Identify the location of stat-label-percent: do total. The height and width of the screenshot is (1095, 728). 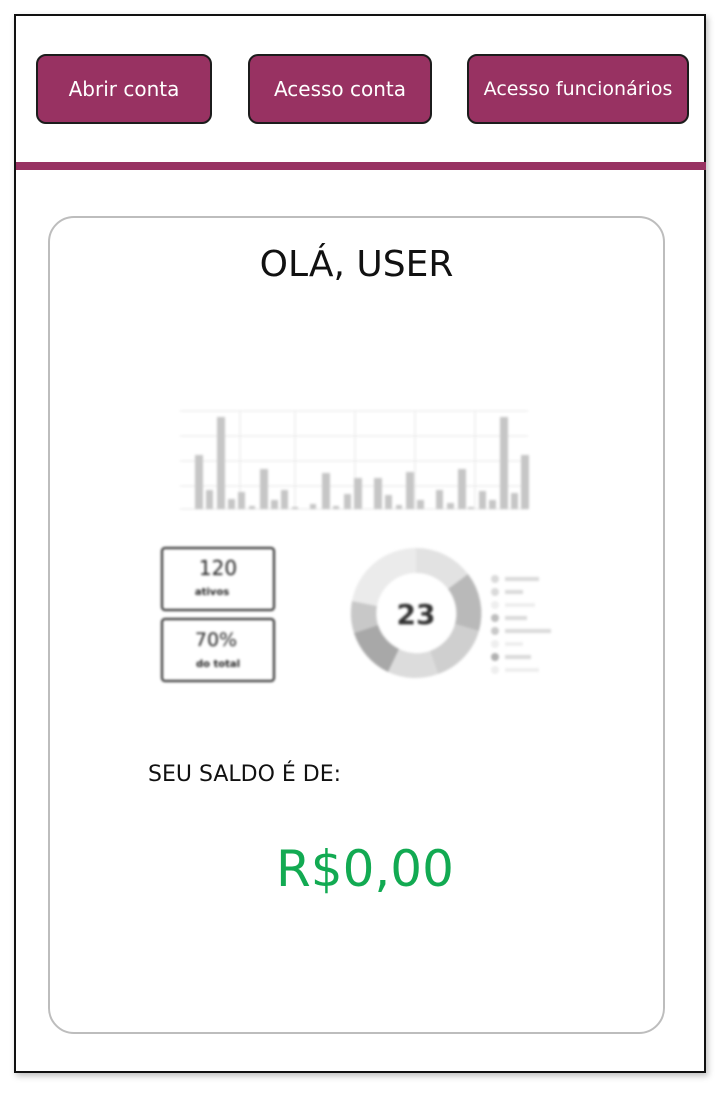
(218, 664).